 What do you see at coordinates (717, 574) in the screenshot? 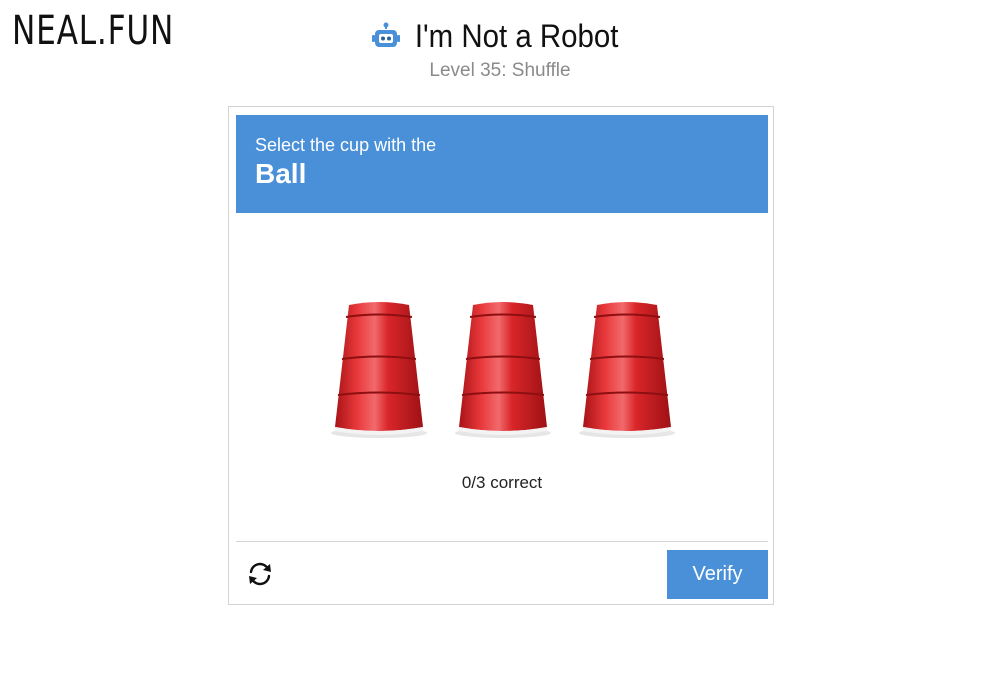
I see `verify-button: Verify` at bounding box center [717, 574].